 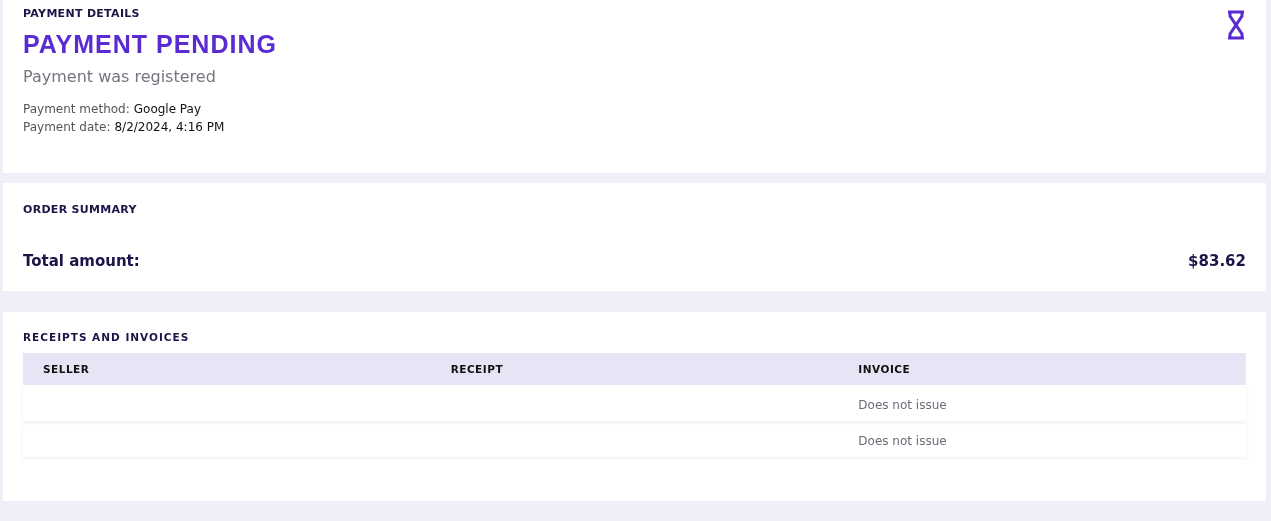 What do you see at coordinates (76, 109) in the screenshot?
I see `field-label: Payment method:` at bounding box center [76, 109].